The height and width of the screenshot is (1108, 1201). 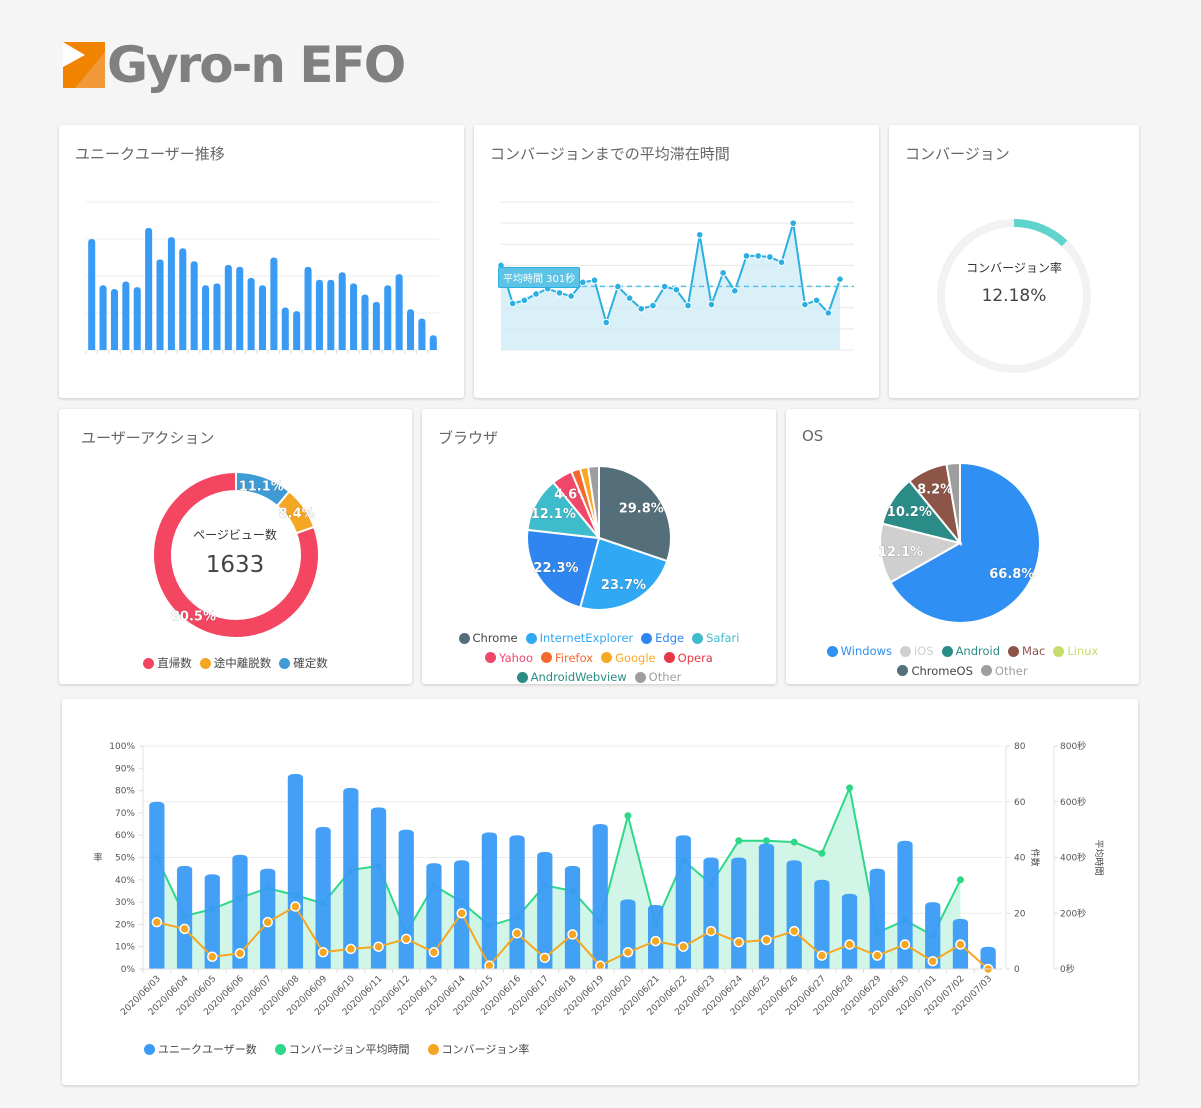 I want to click on slice-label: 12.1%, so click(x=553, y=514).